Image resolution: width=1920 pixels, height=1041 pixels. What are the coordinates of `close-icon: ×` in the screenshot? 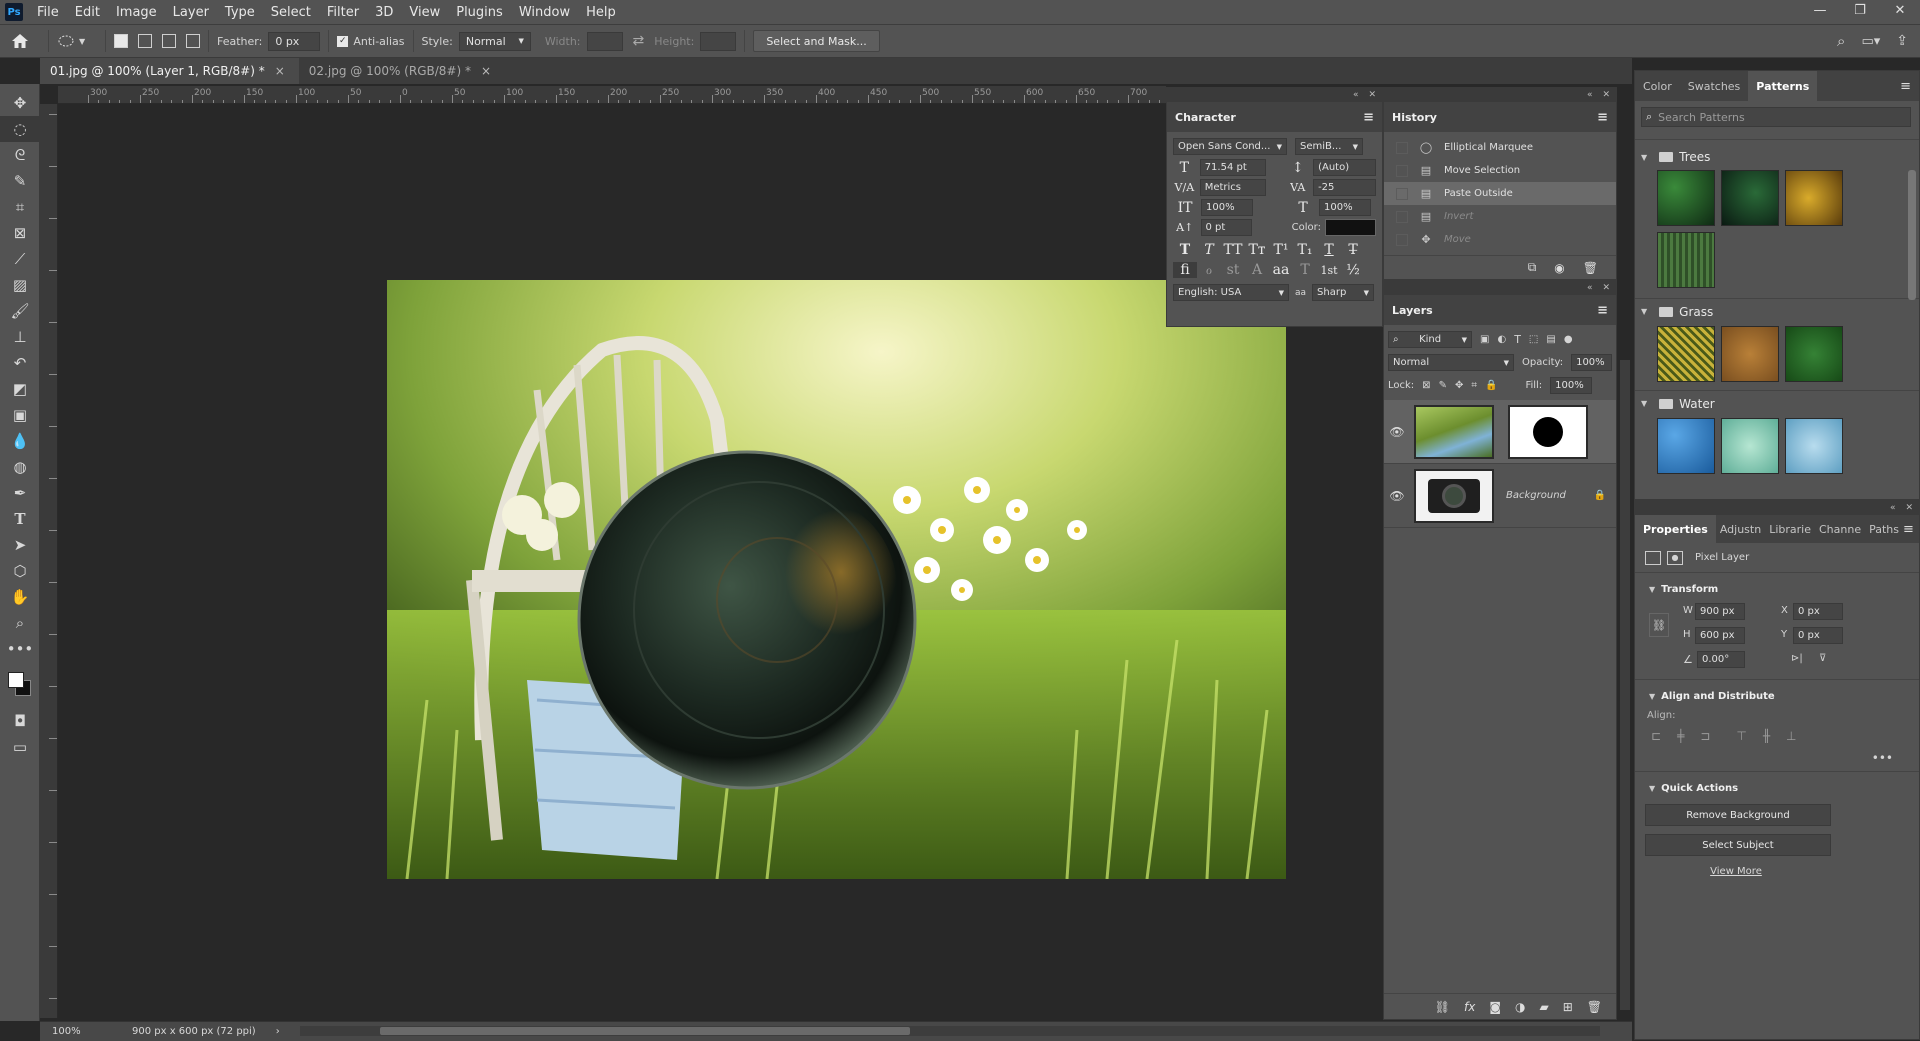 It's located at (280, 71).